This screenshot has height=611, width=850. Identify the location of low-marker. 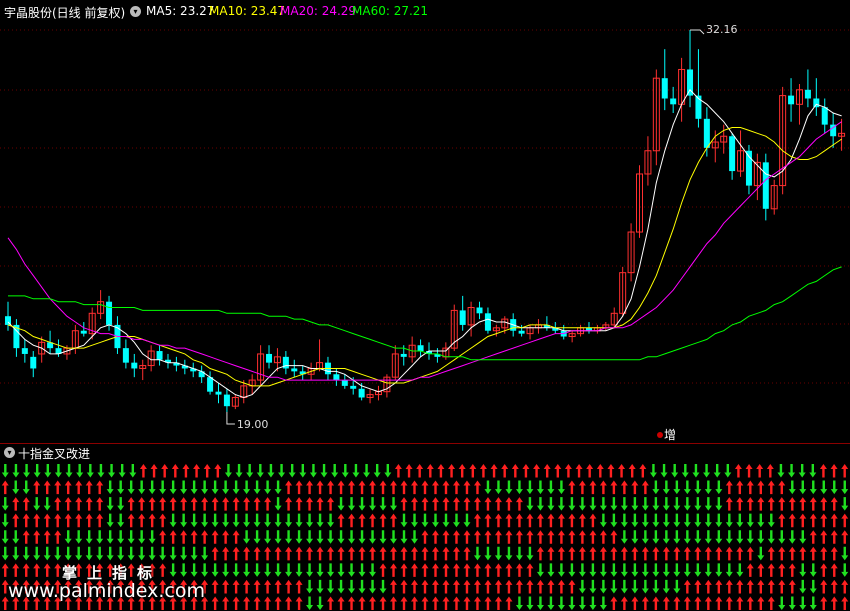
(230, 418).